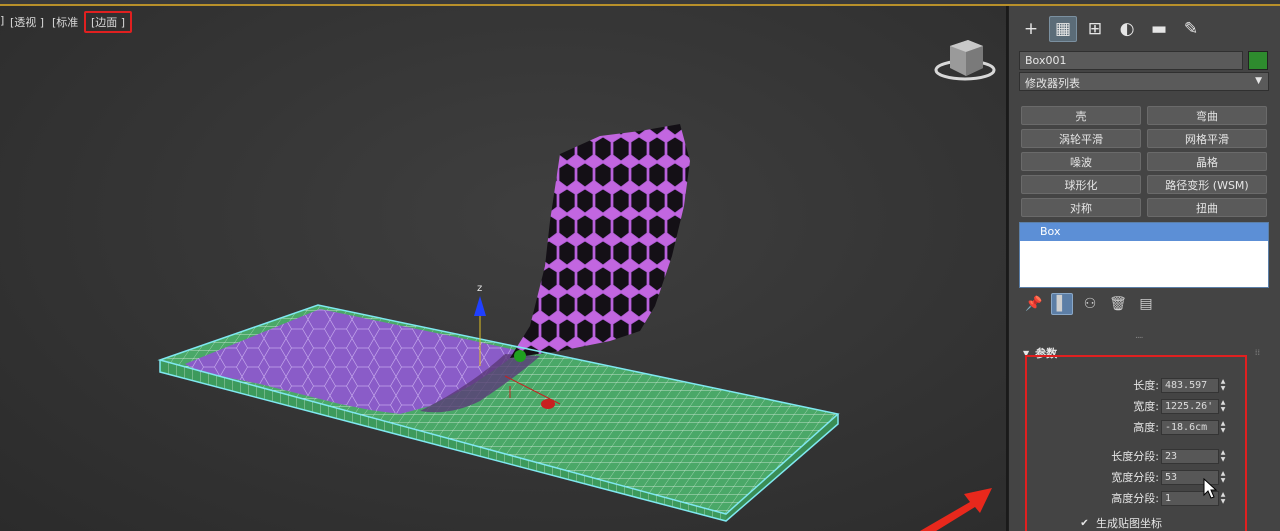  Describe the element at coordinates (1258, 81) in the screenshot. I see `chevron-down-icon: ▼` at that location.